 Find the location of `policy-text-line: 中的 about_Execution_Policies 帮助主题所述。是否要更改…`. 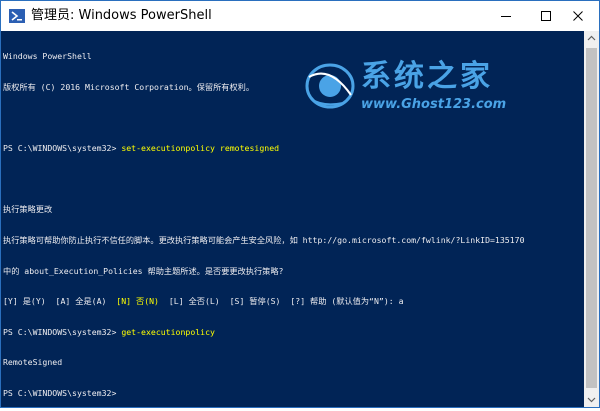

policy-text-line: 中的 about_Execution_Policies 帮助主题所述。是否要更改… is located at coordinates (143, 270).